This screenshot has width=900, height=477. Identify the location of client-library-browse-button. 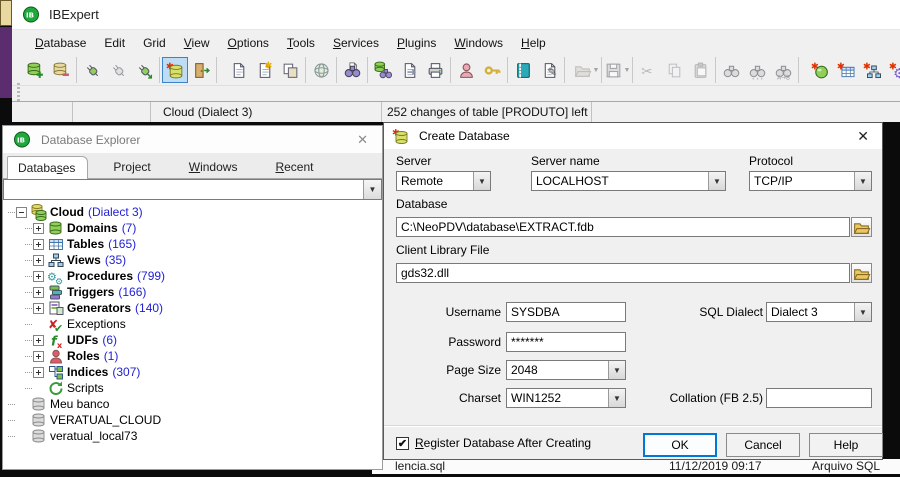
(861, 273).